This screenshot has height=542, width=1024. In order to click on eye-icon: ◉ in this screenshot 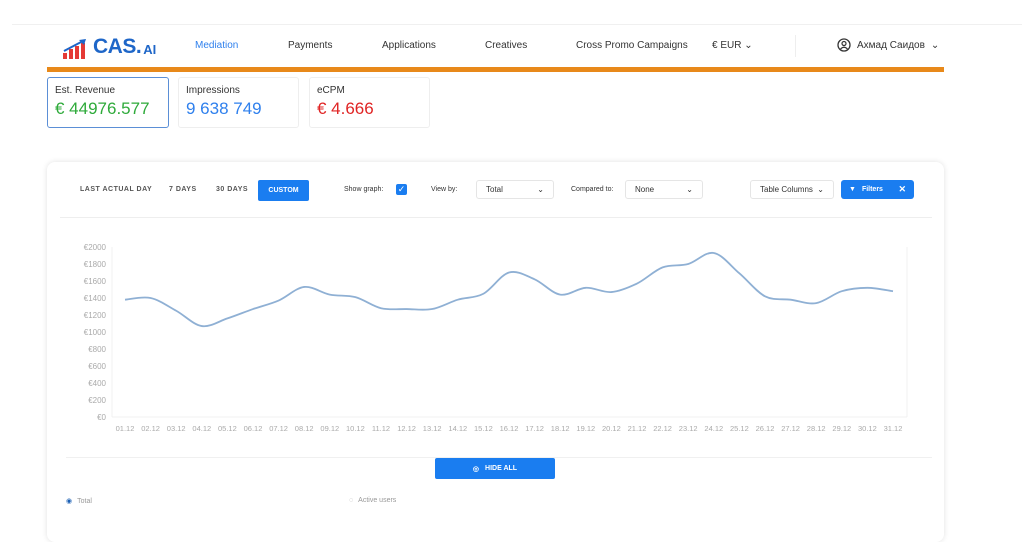, I will do `click(69, 501)`.